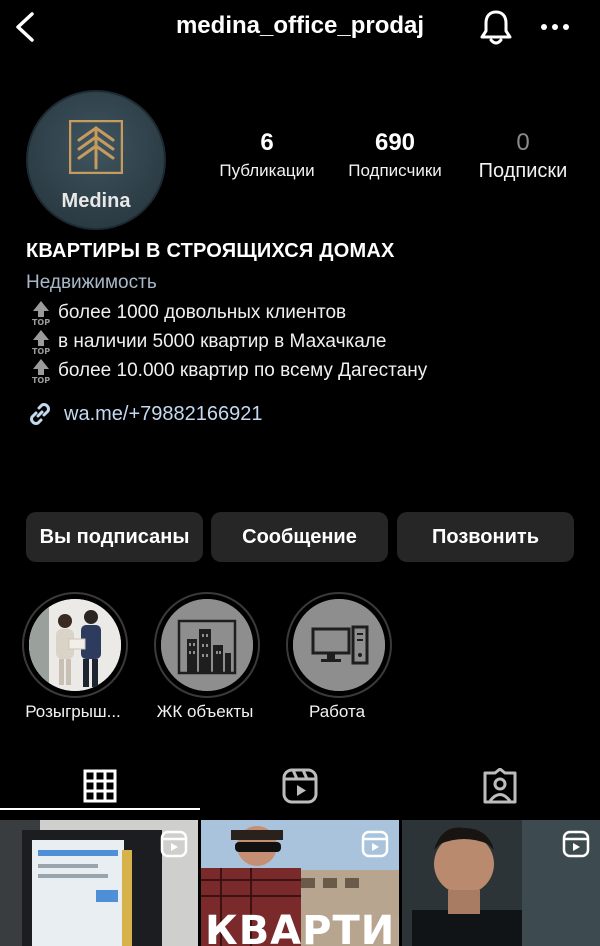  Describe the element at coordinates (210, 251) in the screenshot. I see `bio-name: КВАРТИРЫ В СТРОЯЩИХСЯ ДОМАХ` at that location.